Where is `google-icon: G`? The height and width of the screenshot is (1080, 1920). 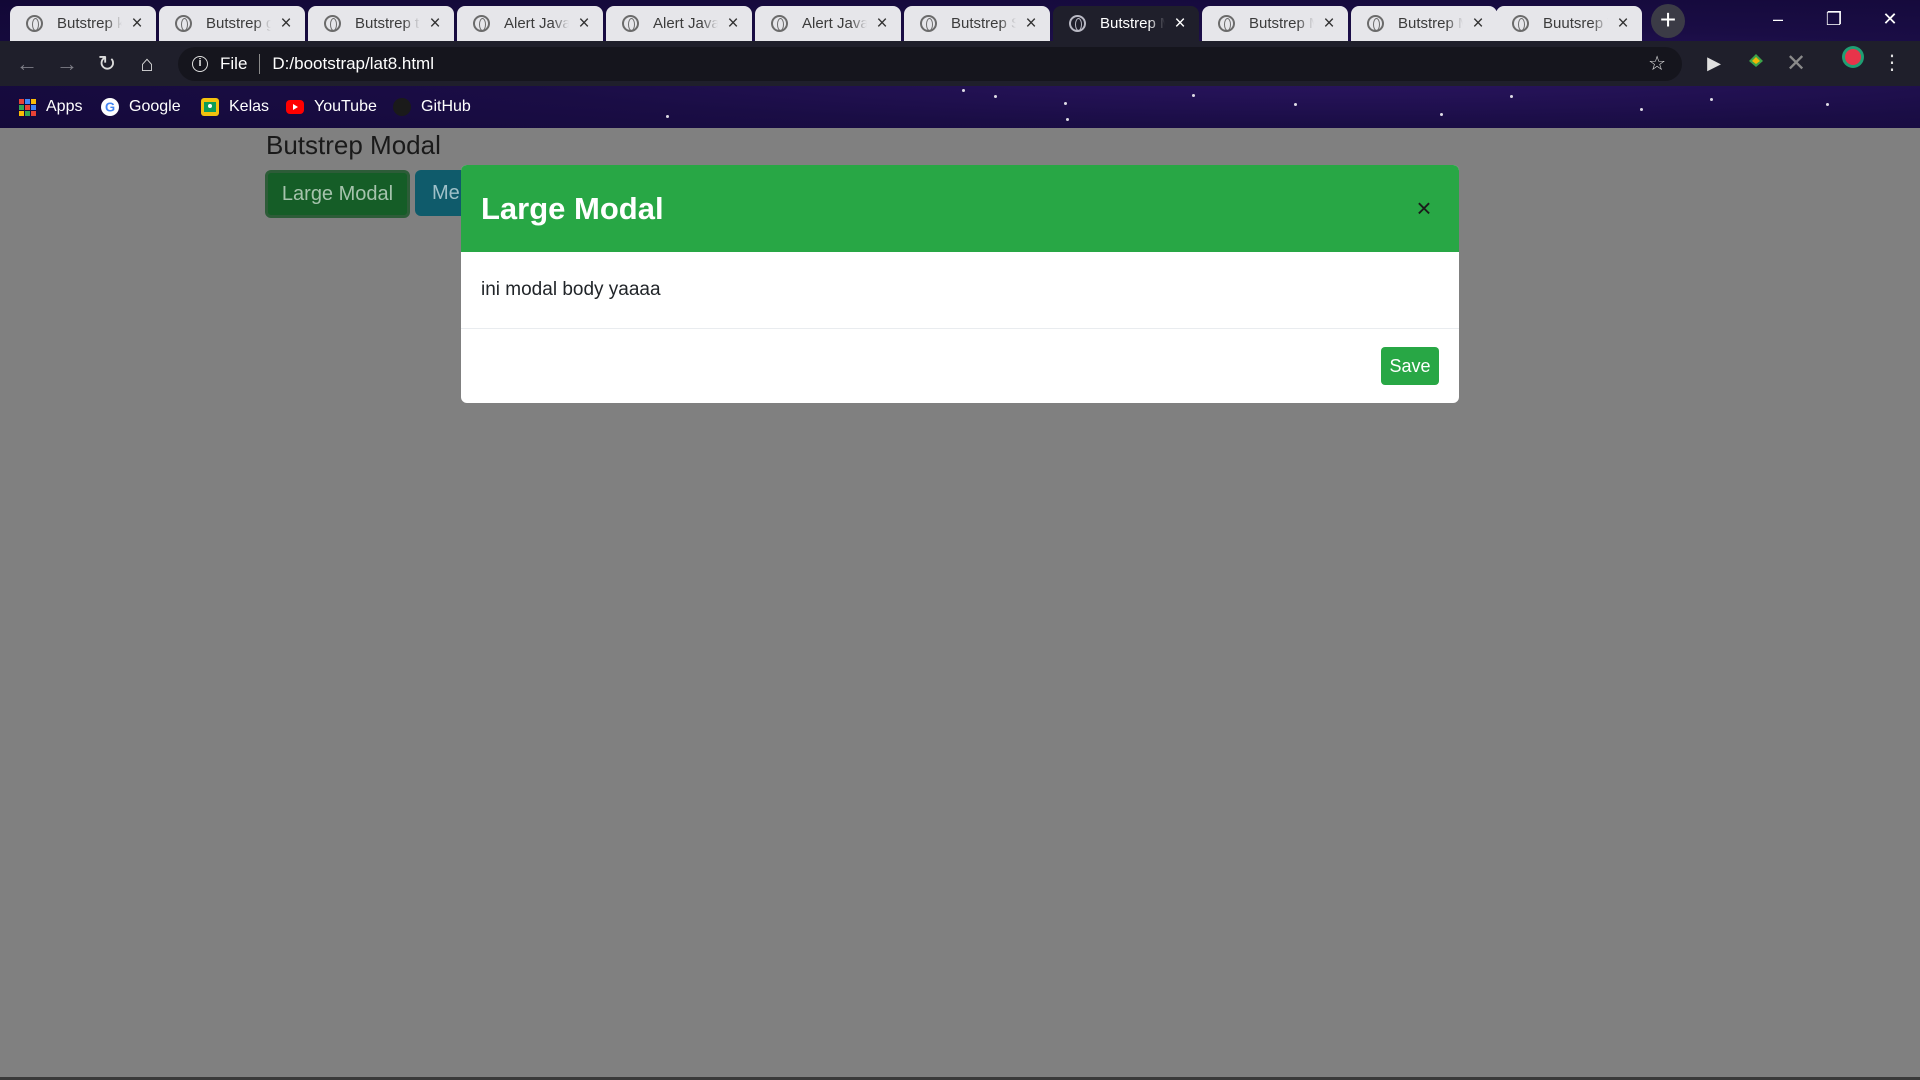
google-icon: G is located at coordinates (110, 107).